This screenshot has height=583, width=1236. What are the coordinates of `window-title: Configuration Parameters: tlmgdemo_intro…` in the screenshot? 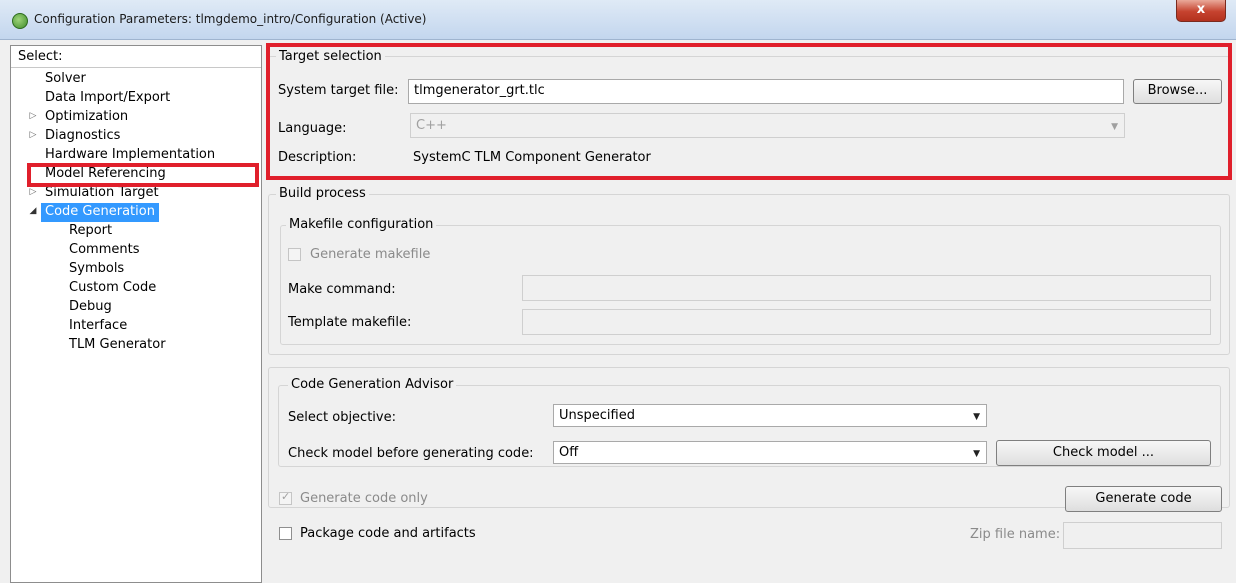 It's located at (230, 19).